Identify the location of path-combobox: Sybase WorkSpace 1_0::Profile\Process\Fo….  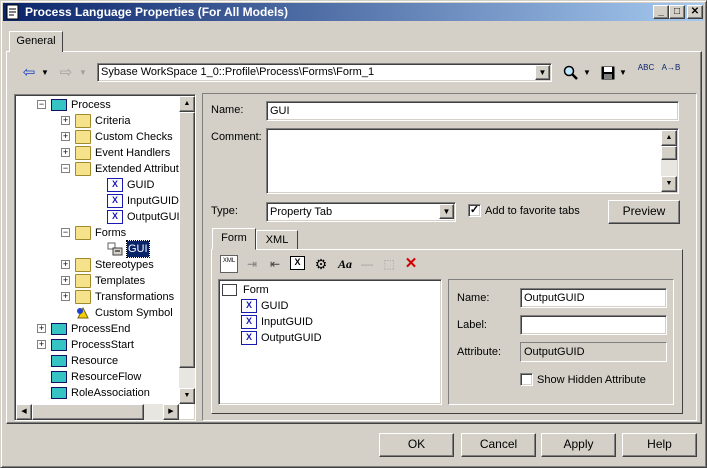
(324, 72).